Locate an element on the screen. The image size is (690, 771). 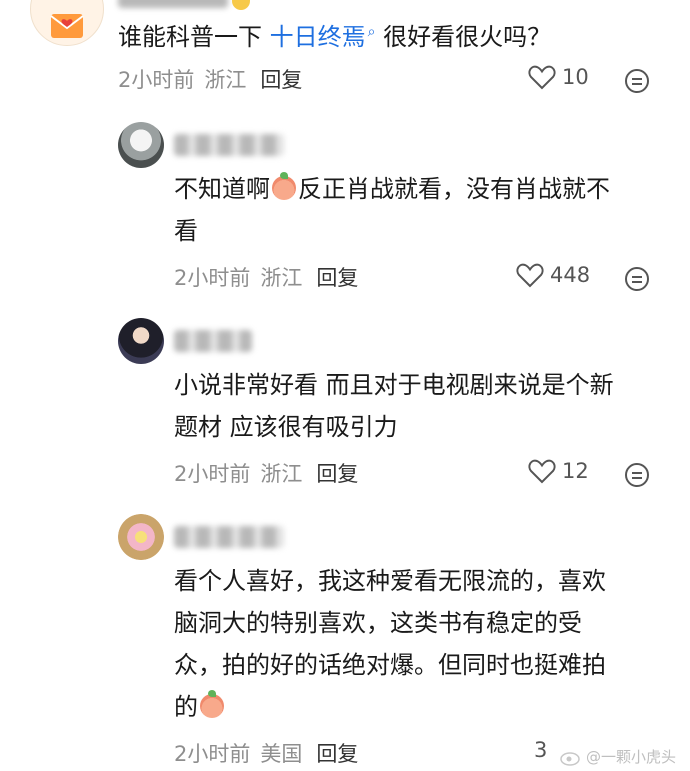
watermark: @一颗小虎头 is located at coordinates (618, 756).